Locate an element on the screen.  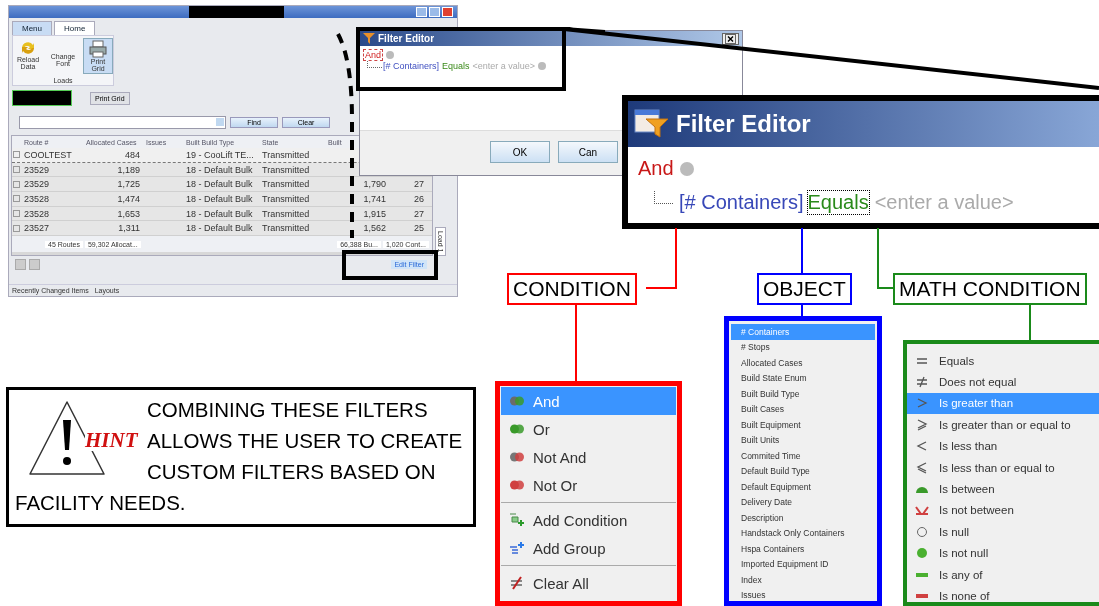
list-item: Is not null is located at coordinates (1003, 553).